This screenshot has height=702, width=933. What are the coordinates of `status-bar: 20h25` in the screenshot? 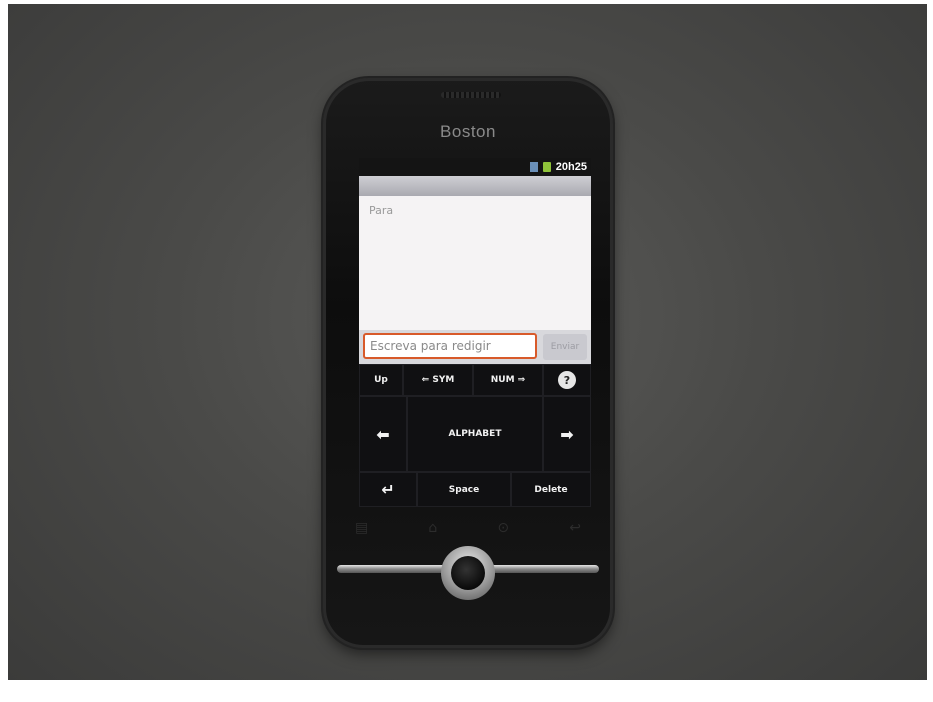 It's located at (475, 167).